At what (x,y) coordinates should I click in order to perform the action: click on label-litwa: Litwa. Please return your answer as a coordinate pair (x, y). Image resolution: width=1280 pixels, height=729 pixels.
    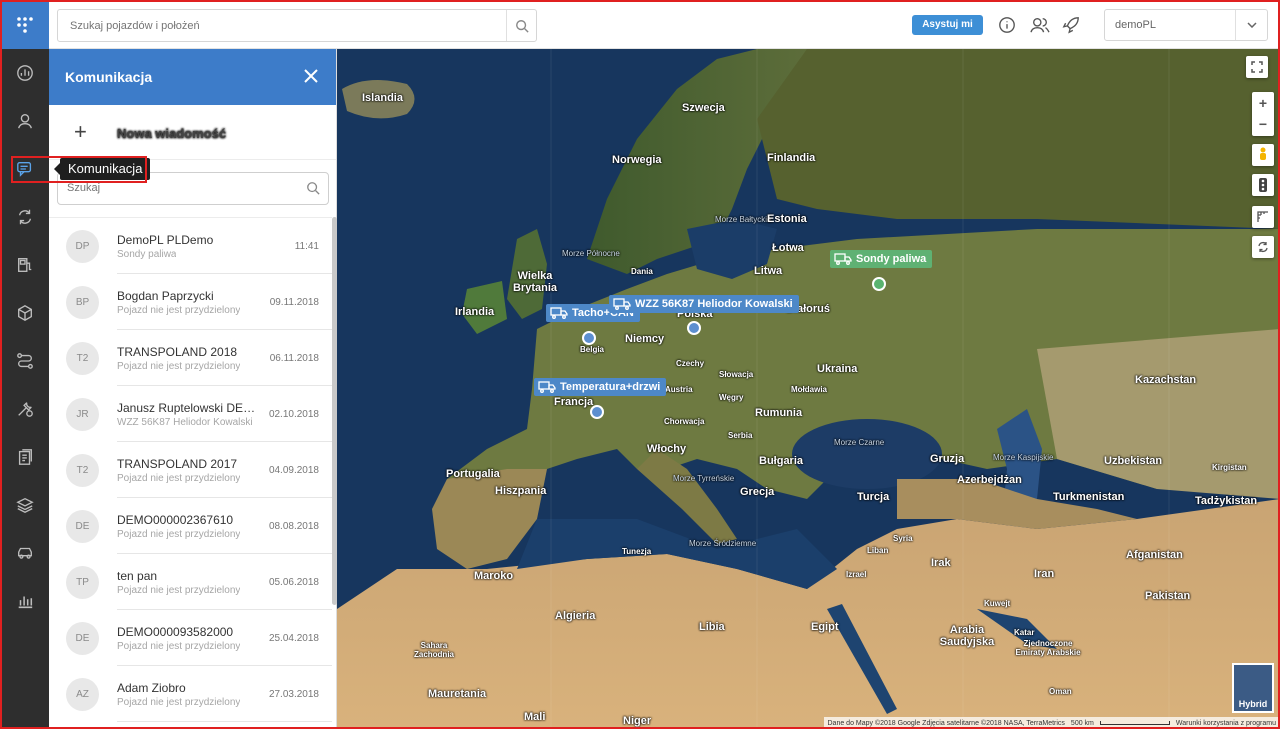
    Looking at the image, I should click on (768, 271).